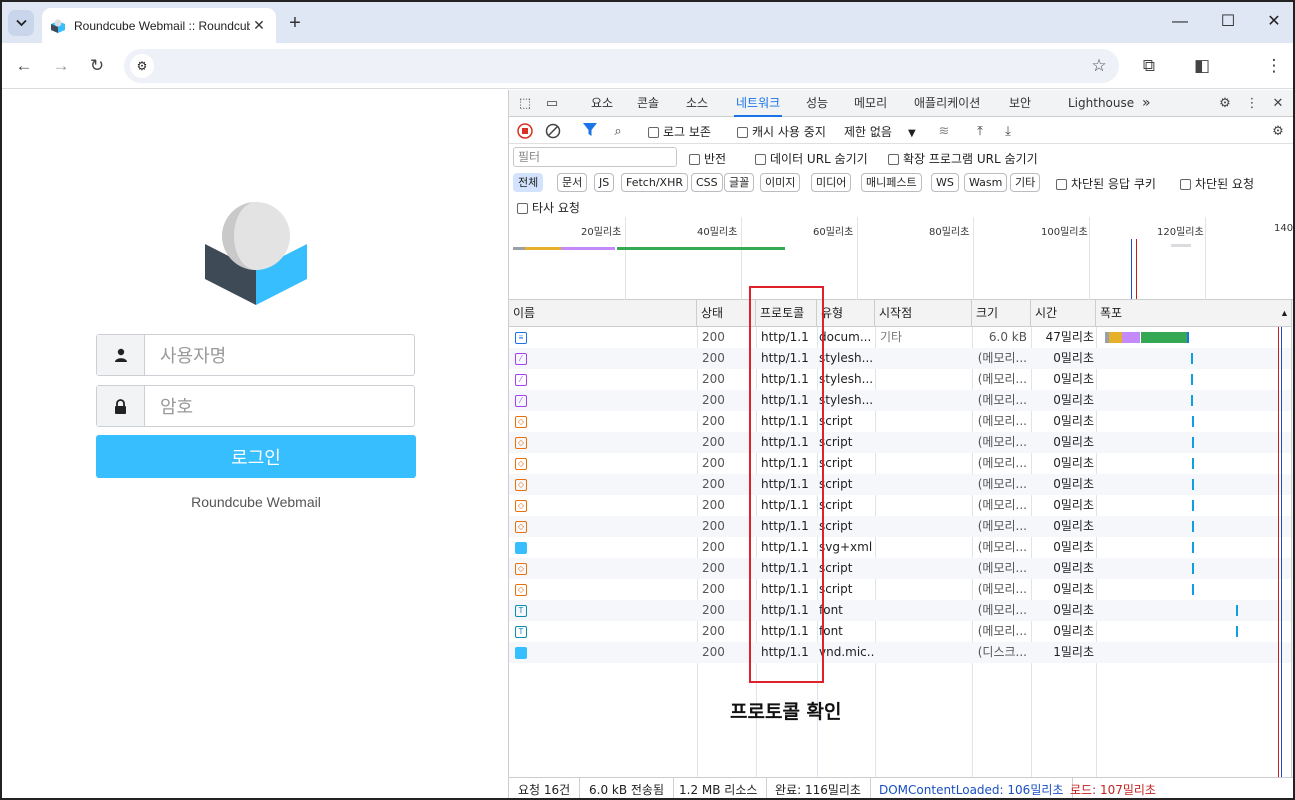  I want to click on import-har-icon: ⤒, so click(980, 131).